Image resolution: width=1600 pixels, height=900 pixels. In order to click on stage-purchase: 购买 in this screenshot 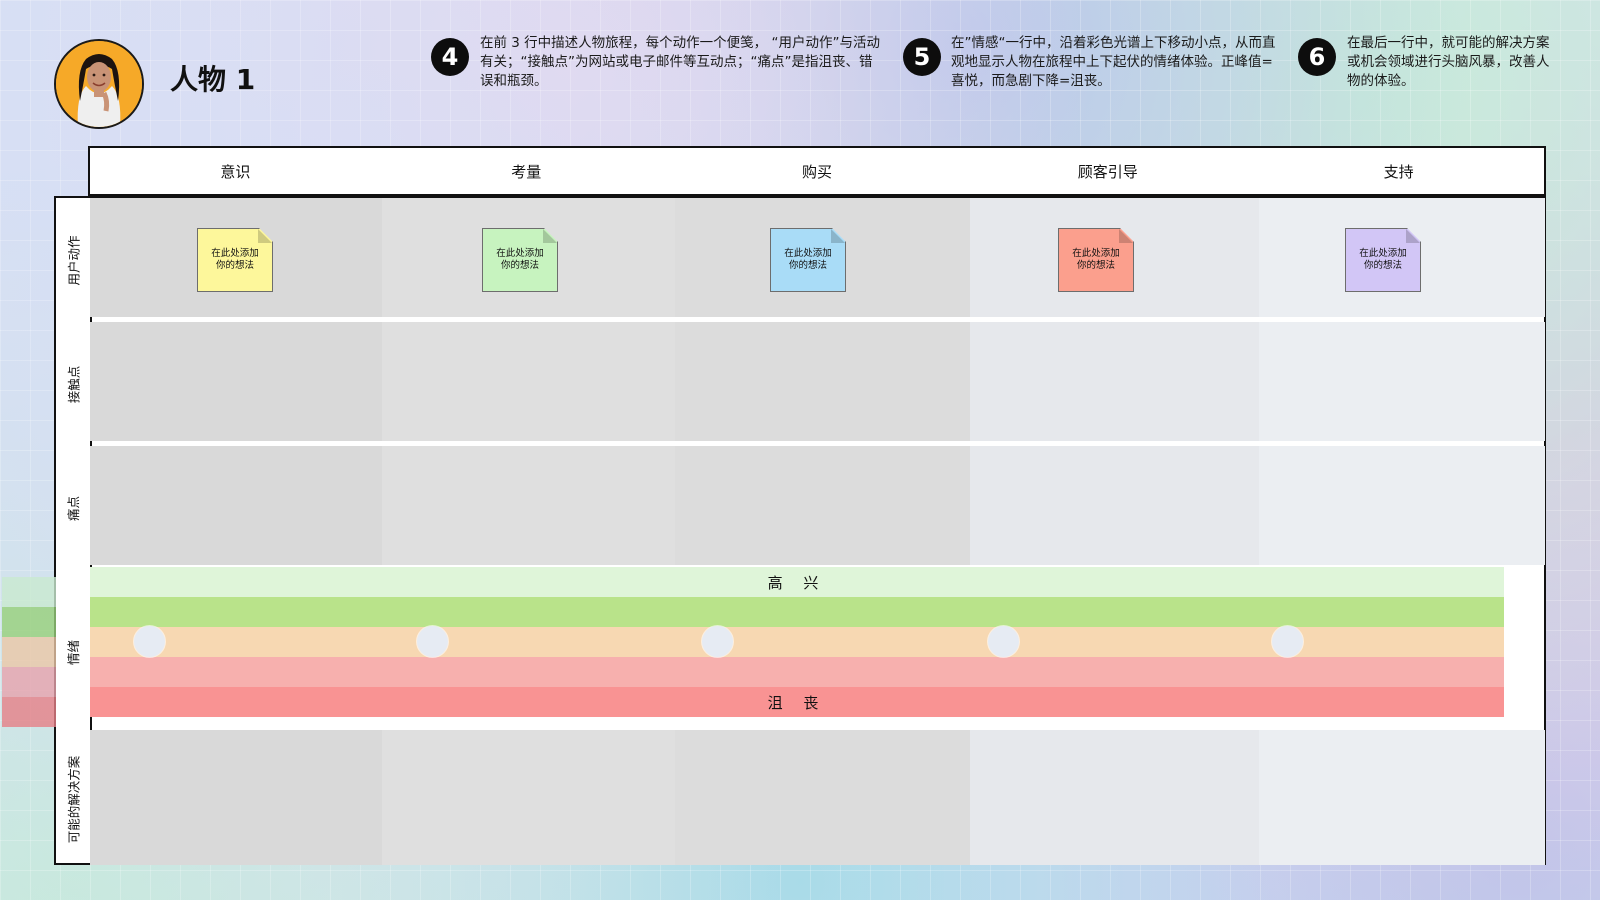, I will do `click(816, 171)`.